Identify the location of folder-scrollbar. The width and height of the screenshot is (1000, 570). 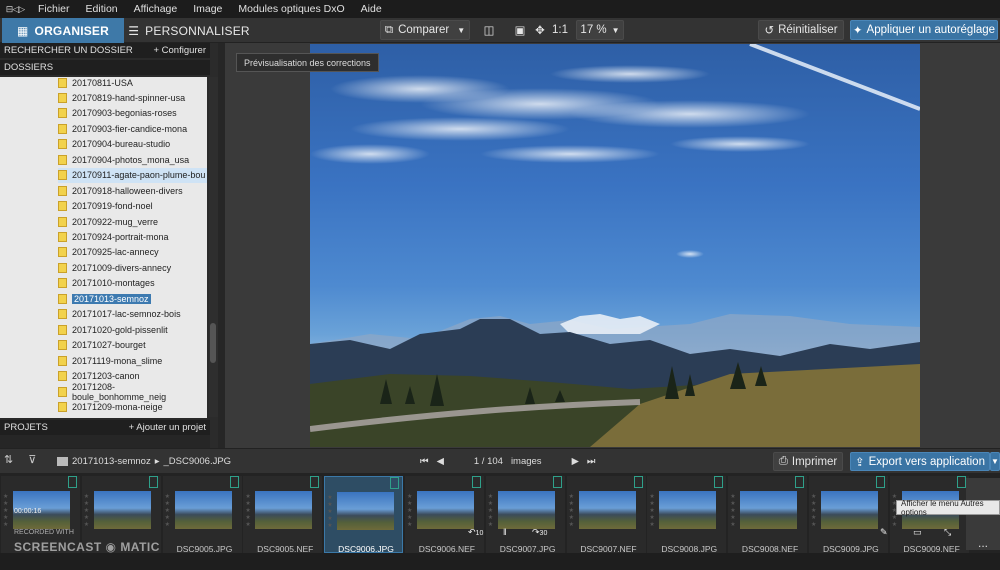
(213, 247).